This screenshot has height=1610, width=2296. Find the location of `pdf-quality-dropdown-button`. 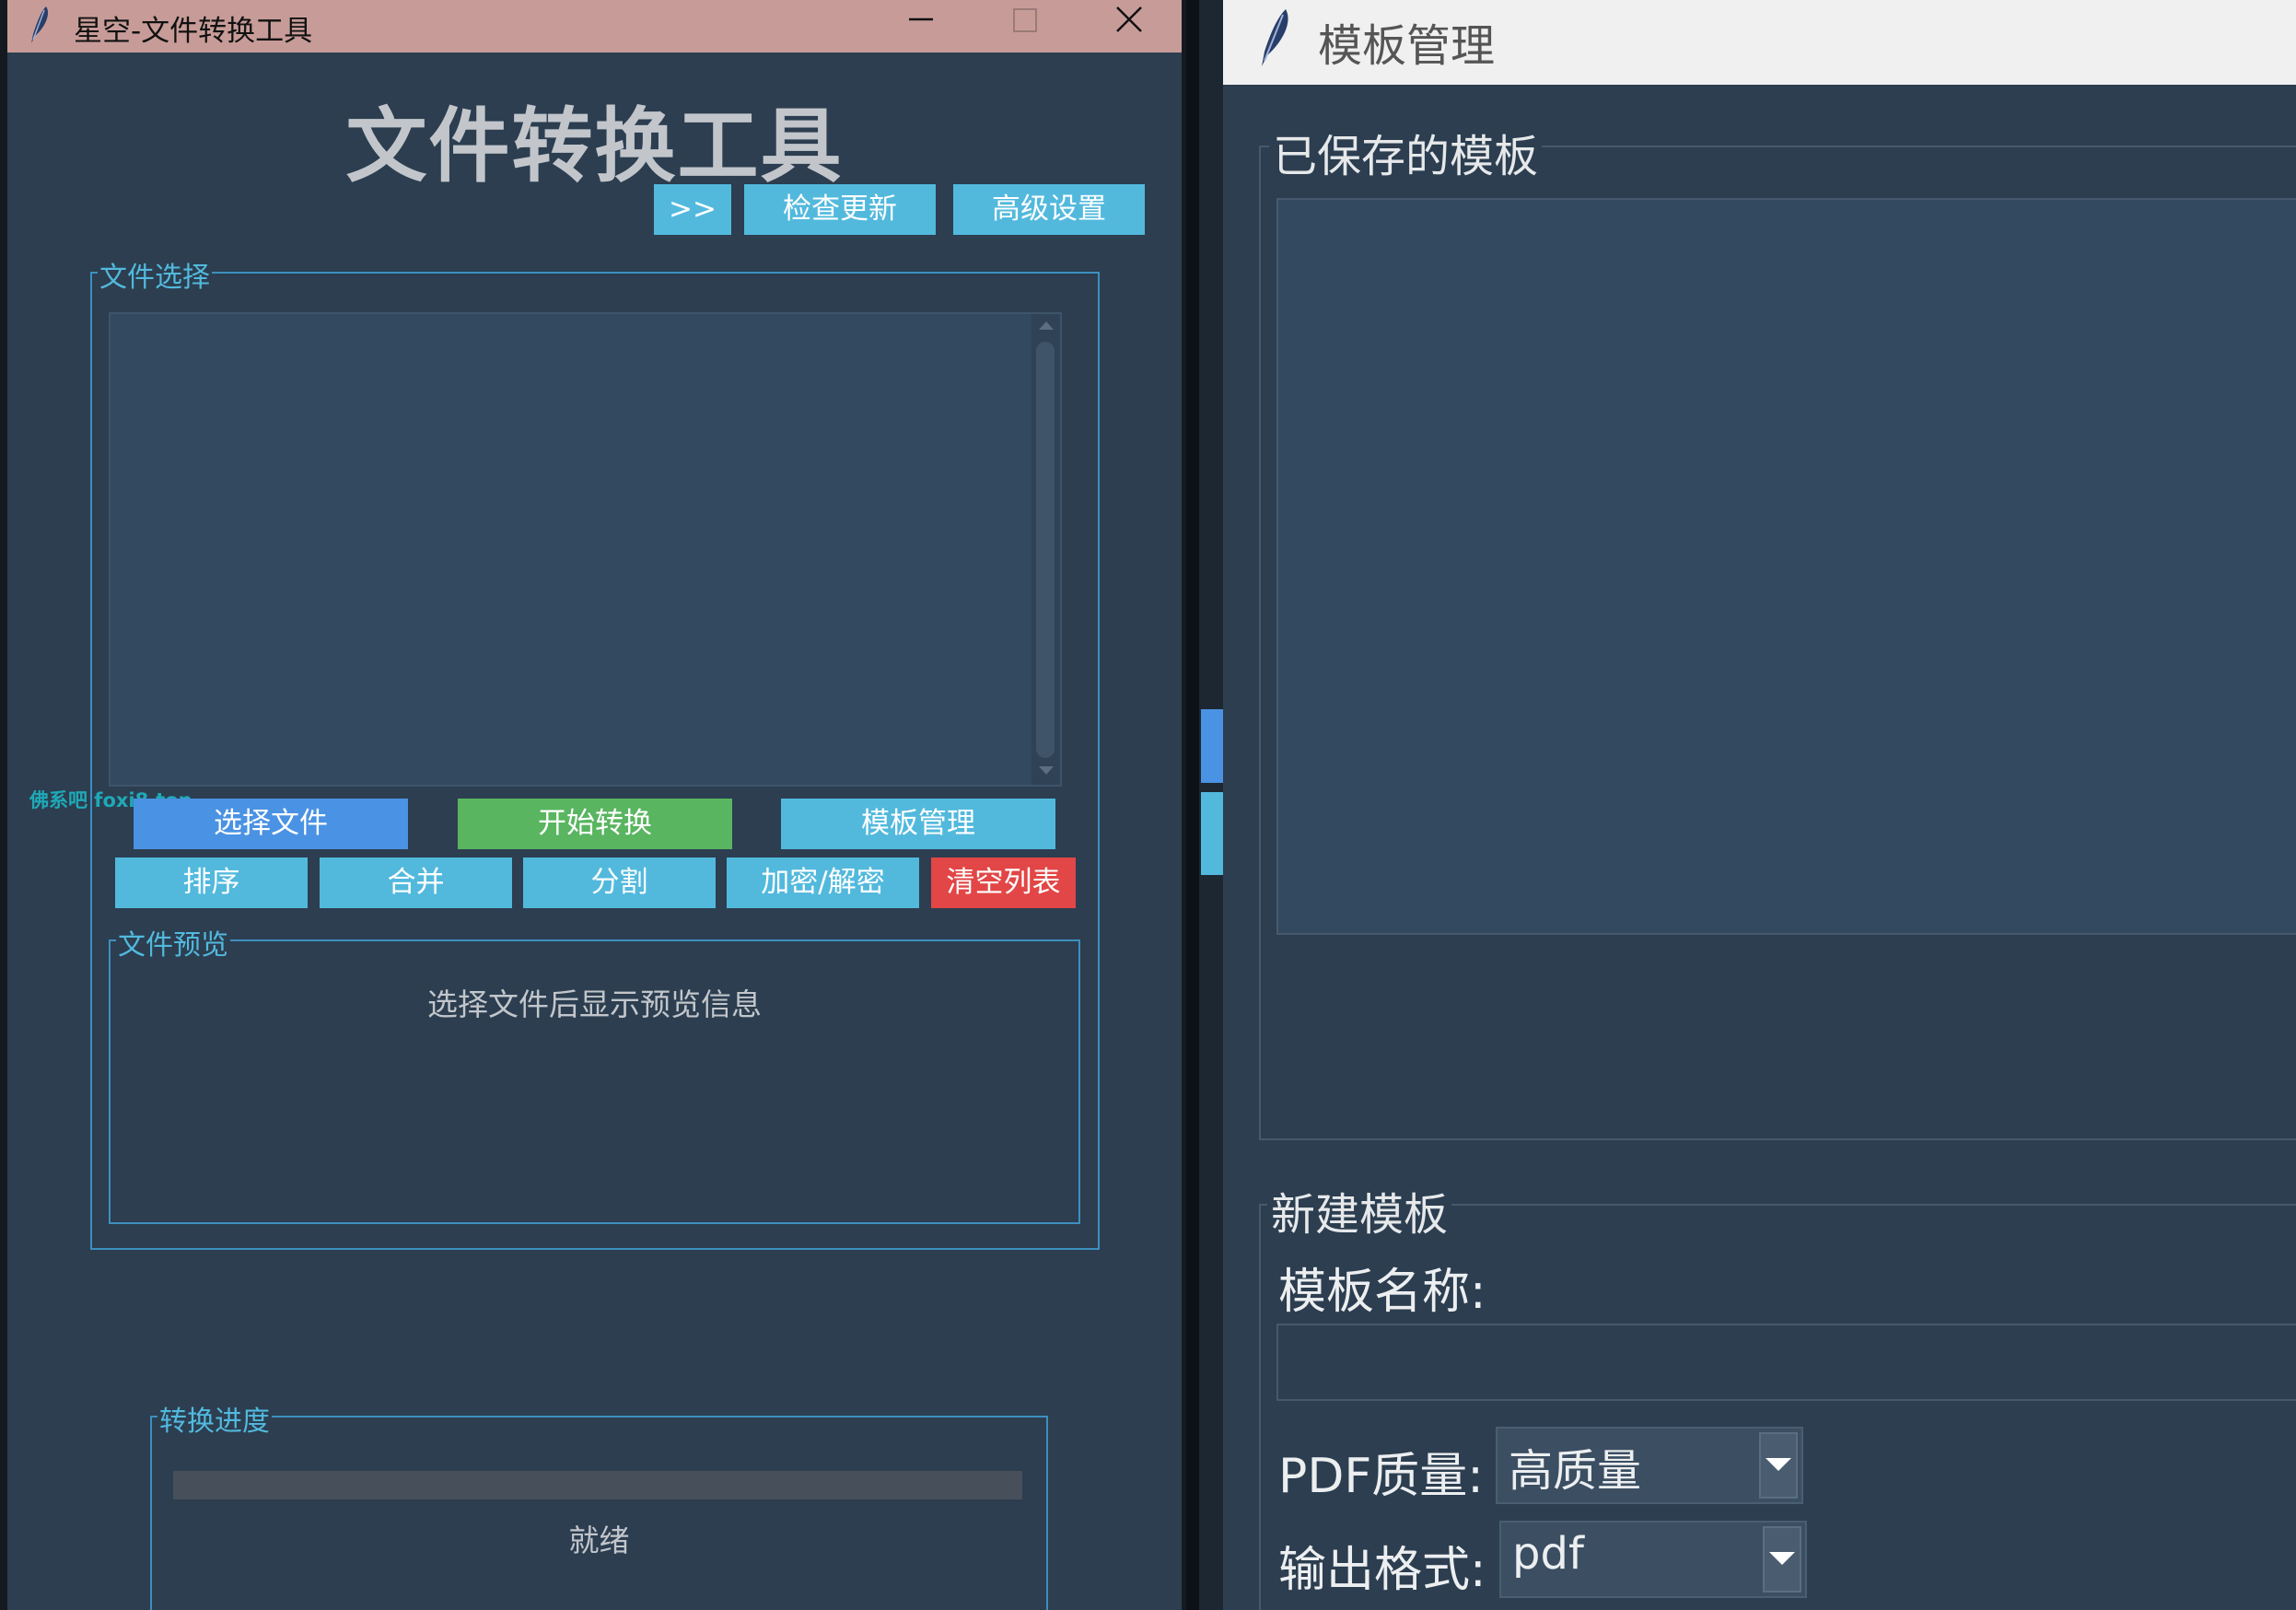

pdf-quality-dropdown-button is located at coordinates (1778, 1465).